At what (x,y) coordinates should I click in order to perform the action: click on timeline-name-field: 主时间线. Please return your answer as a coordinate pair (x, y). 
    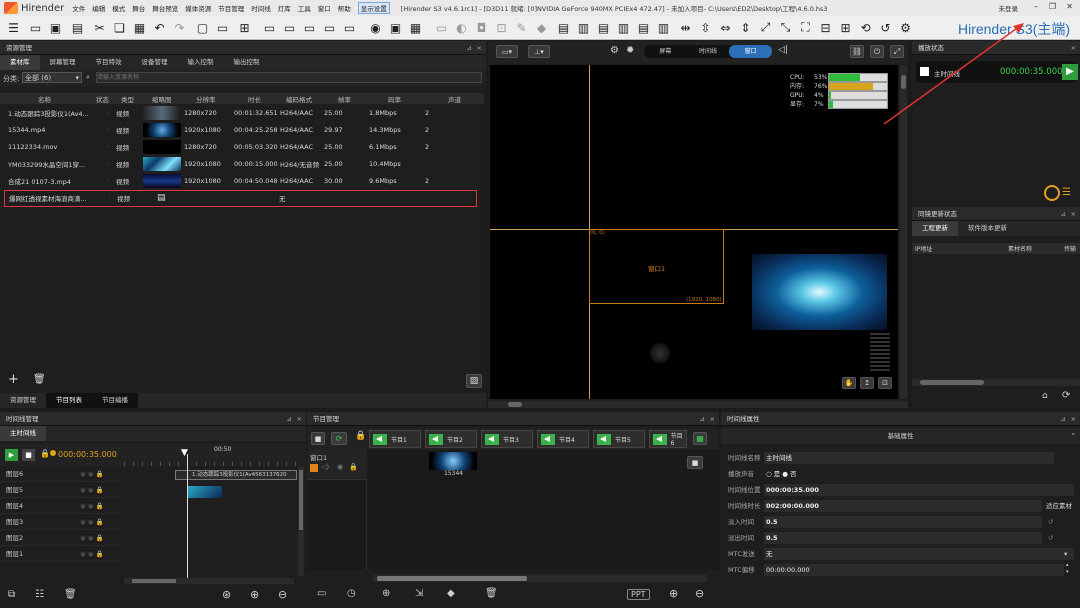
    Looking at the image, I should click on (909, 458).